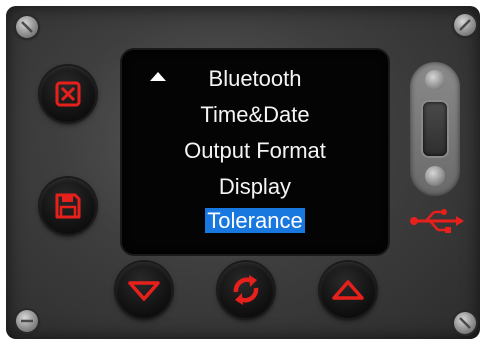 This screenshot has height=345, width=486. I want to click on floppy-disk-icon, so click(68, 206).